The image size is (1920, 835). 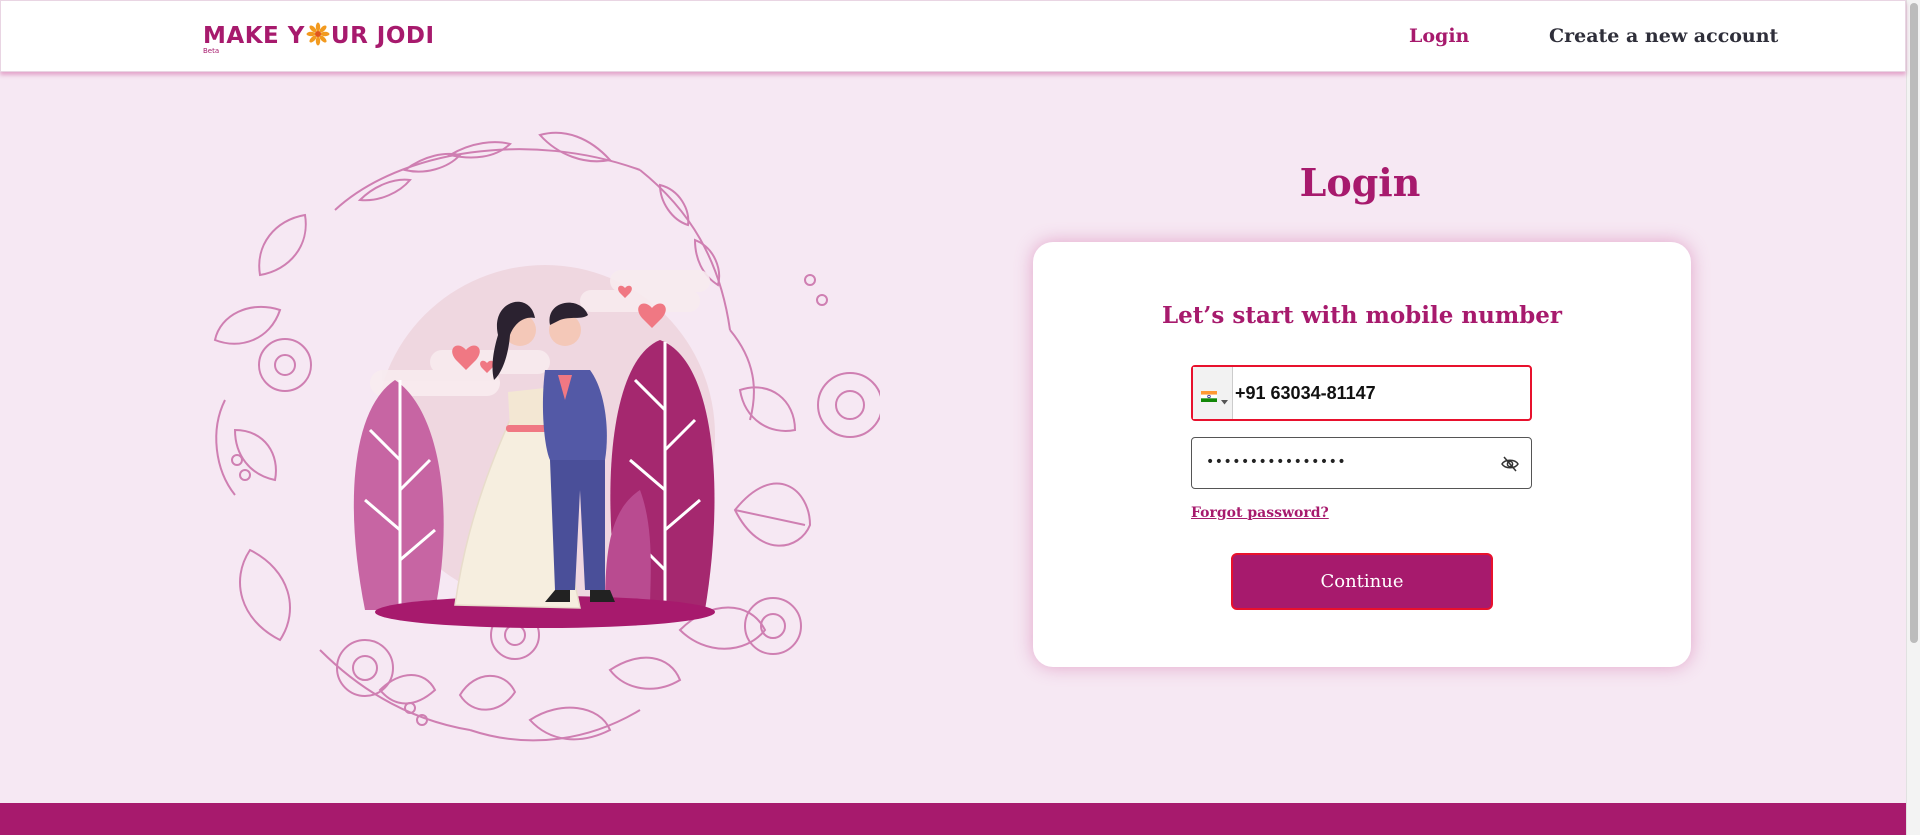 I want to click on nav-create-account-link: Create a new account, so click(x=1663, y=36).